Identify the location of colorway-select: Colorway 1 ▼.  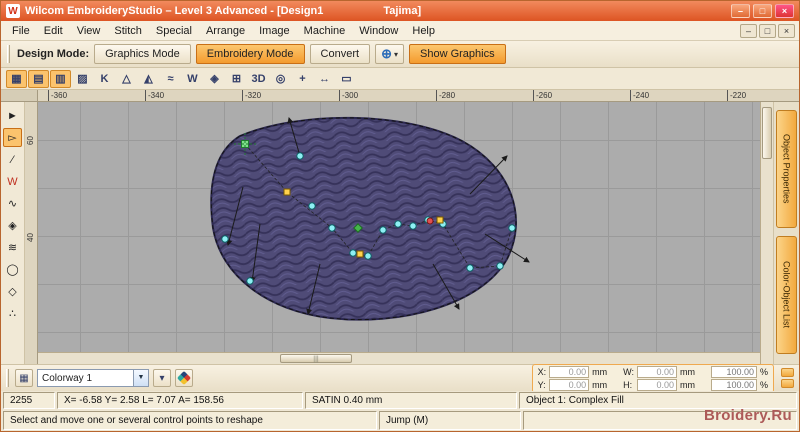
(93, 378).